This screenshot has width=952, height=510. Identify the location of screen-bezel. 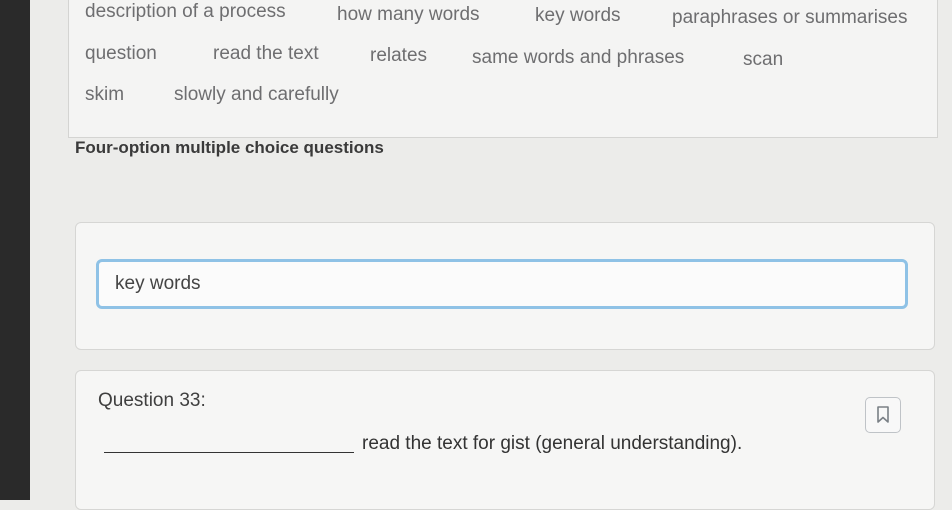
(15, 250).